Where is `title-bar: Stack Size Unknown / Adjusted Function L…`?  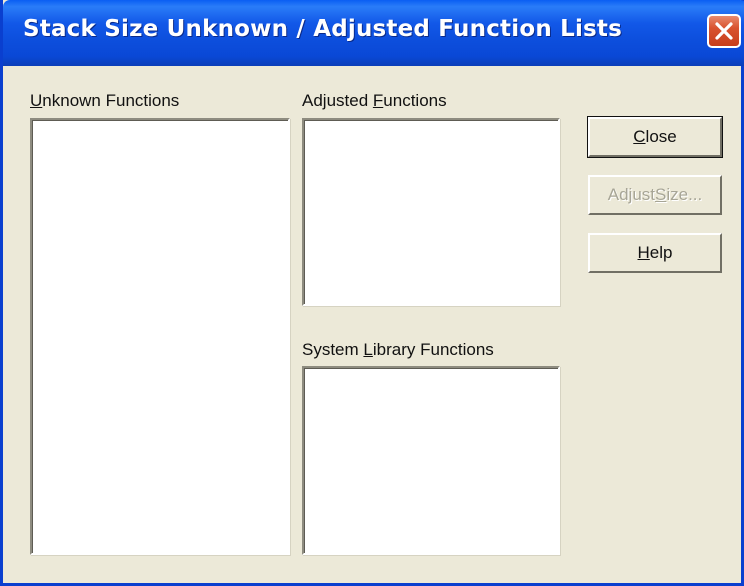
title-bar: Stack Size Unknown / Adjusted Function L… is located at coordinates (373, 33).